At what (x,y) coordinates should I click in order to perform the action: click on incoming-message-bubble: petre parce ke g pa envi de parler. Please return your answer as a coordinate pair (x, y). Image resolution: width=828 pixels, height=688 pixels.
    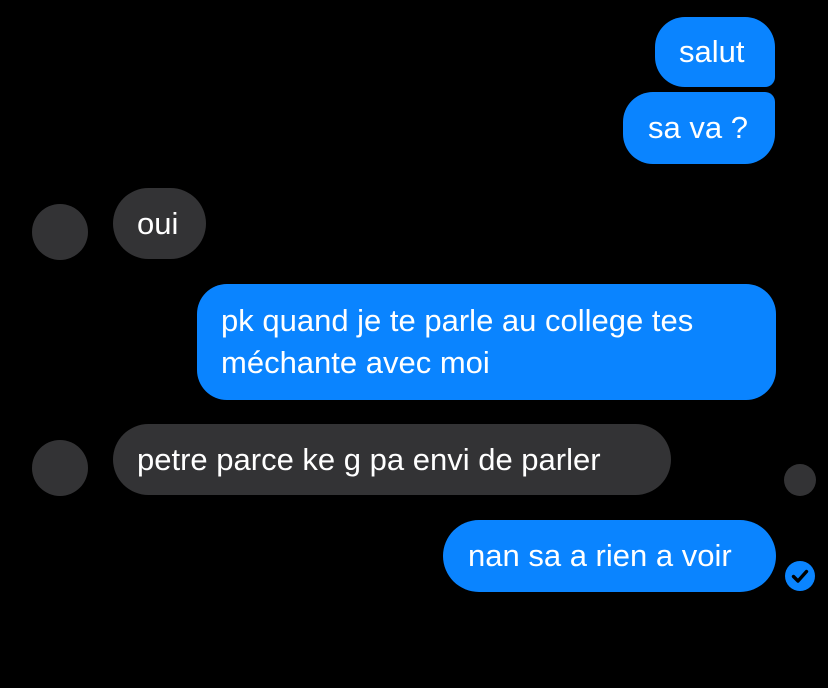
    Looking at the image, I should click on (392, 459).